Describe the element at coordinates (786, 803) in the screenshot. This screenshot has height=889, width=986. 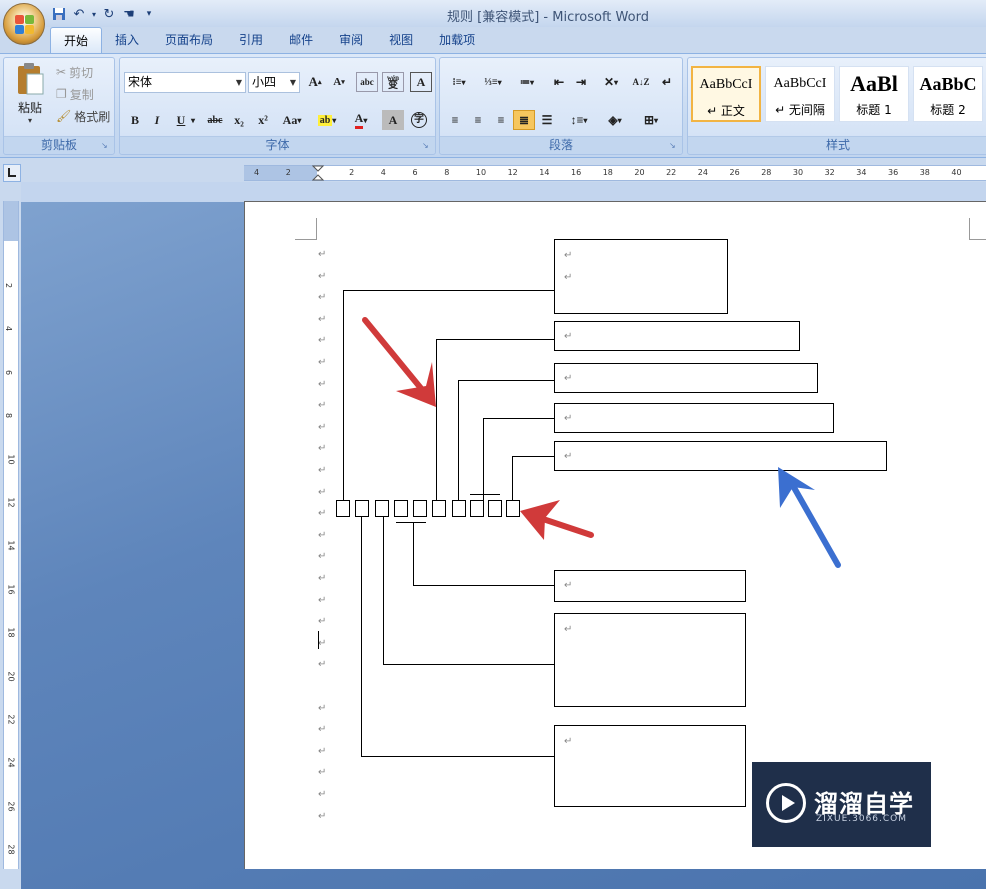
I see `play-icon` at that location.